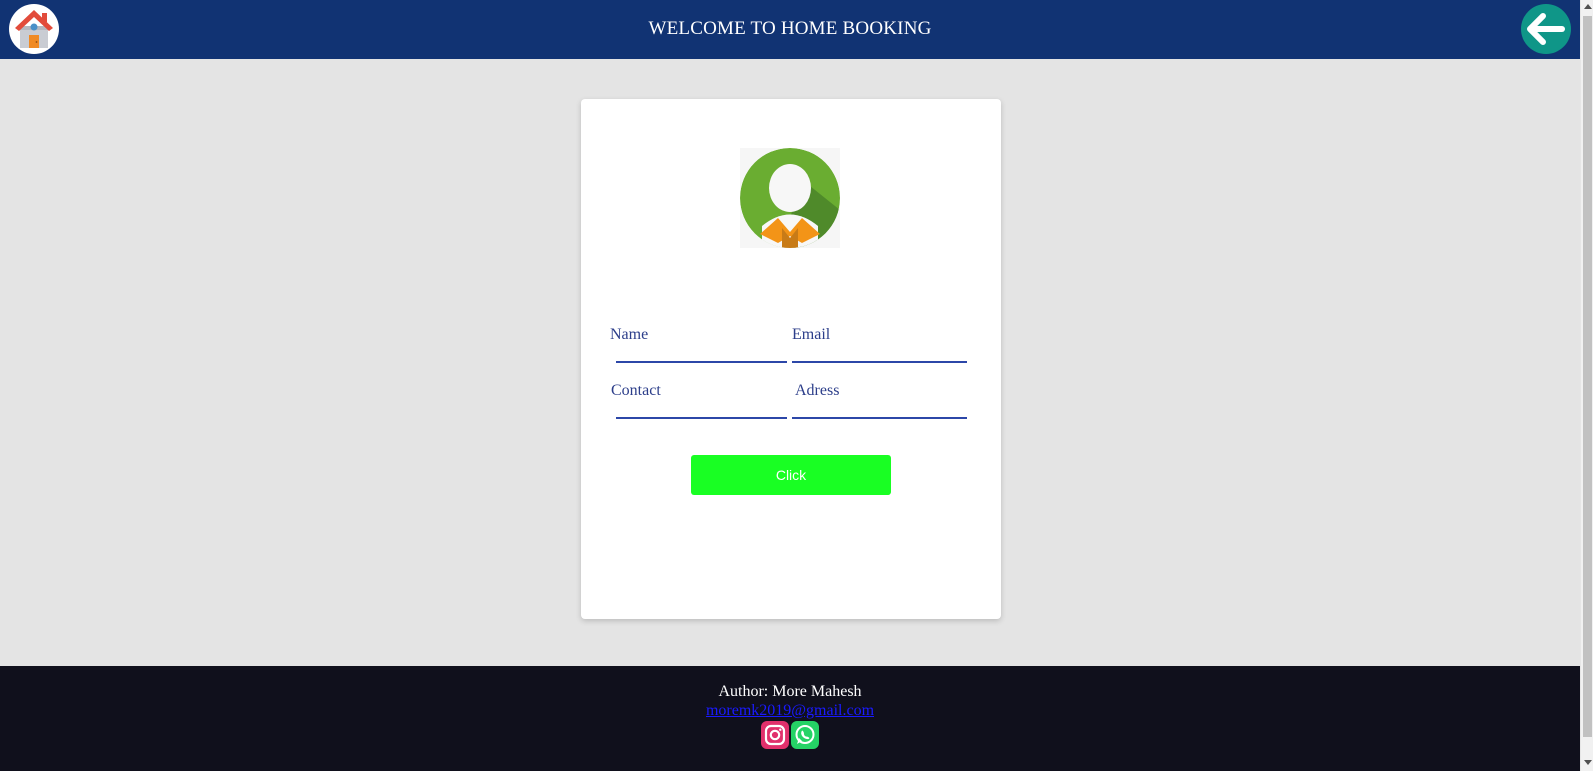 The image size is (1593, 771). Describe the element at coordinates (1588, 6) in the screenshot. I see `scroll-up-arrow-icon` at that location.